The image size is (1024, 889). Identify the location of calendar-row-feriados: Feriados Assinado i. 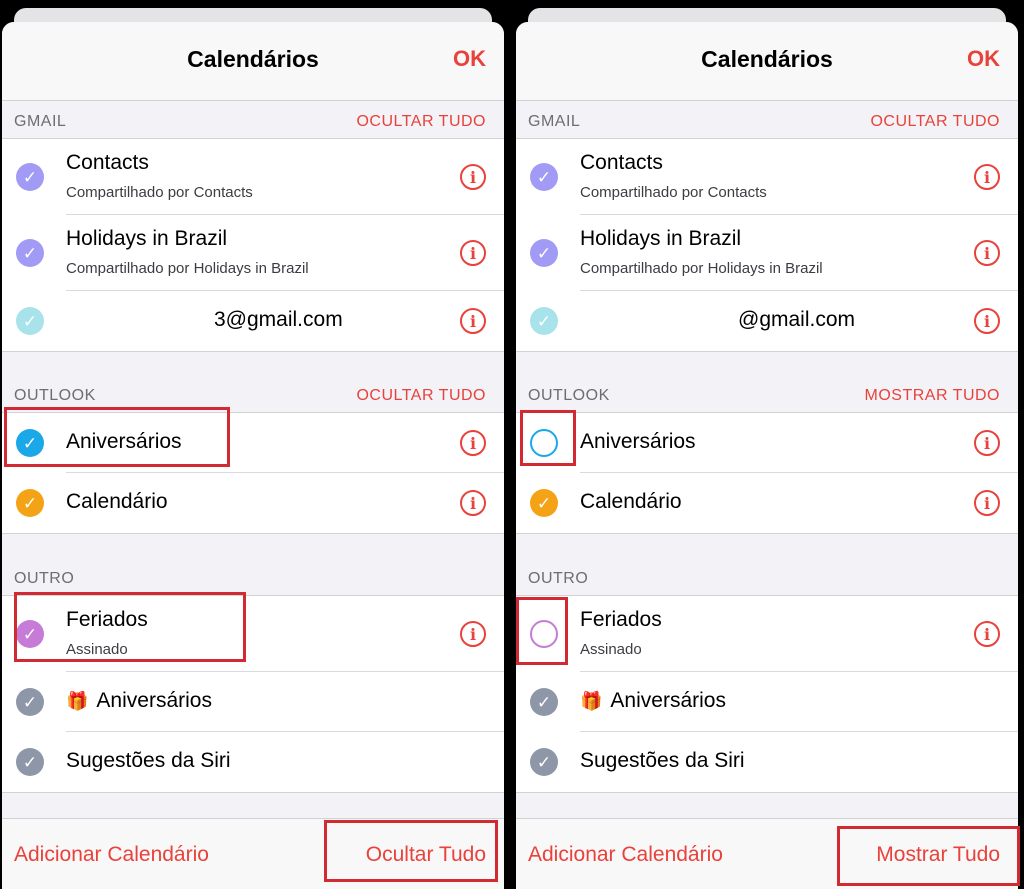
(767, 634).